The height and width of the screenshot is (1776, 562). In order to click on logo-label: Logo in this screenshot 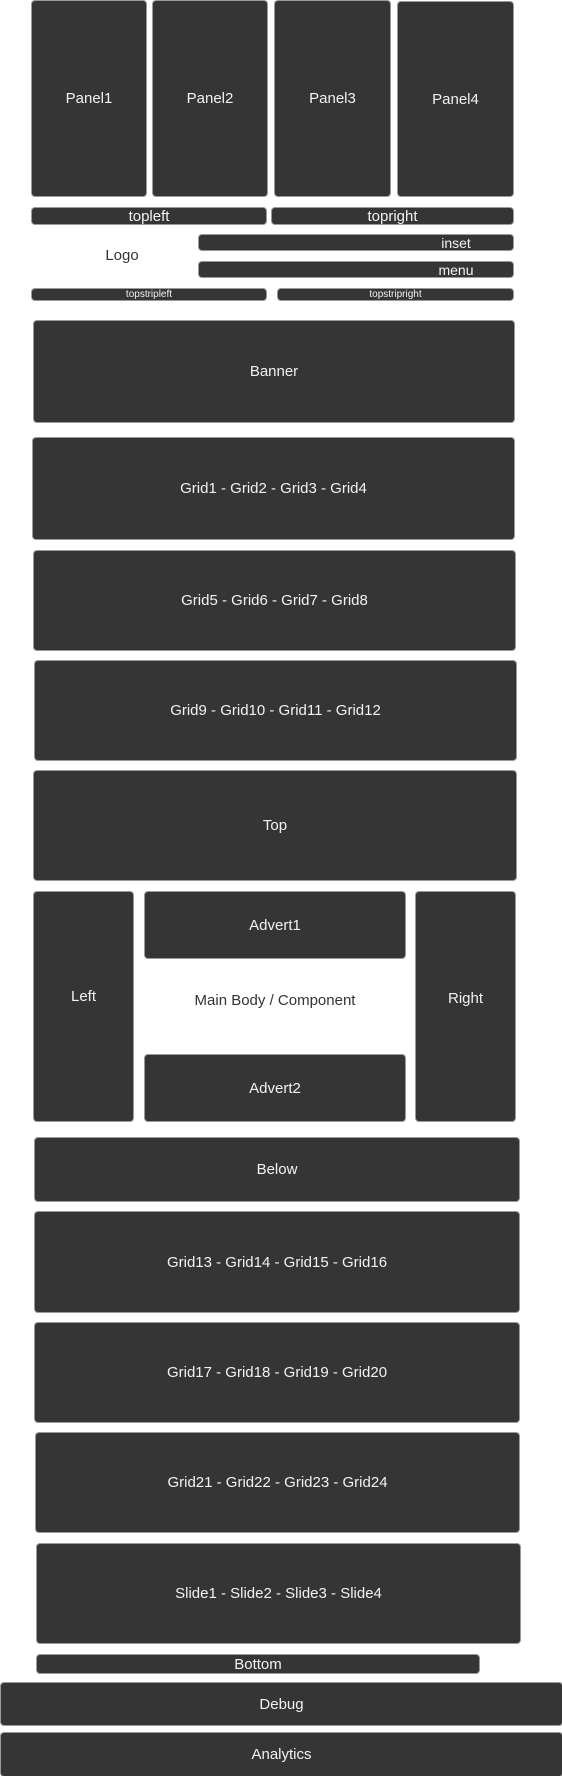, I will do `click(122, 255)`.